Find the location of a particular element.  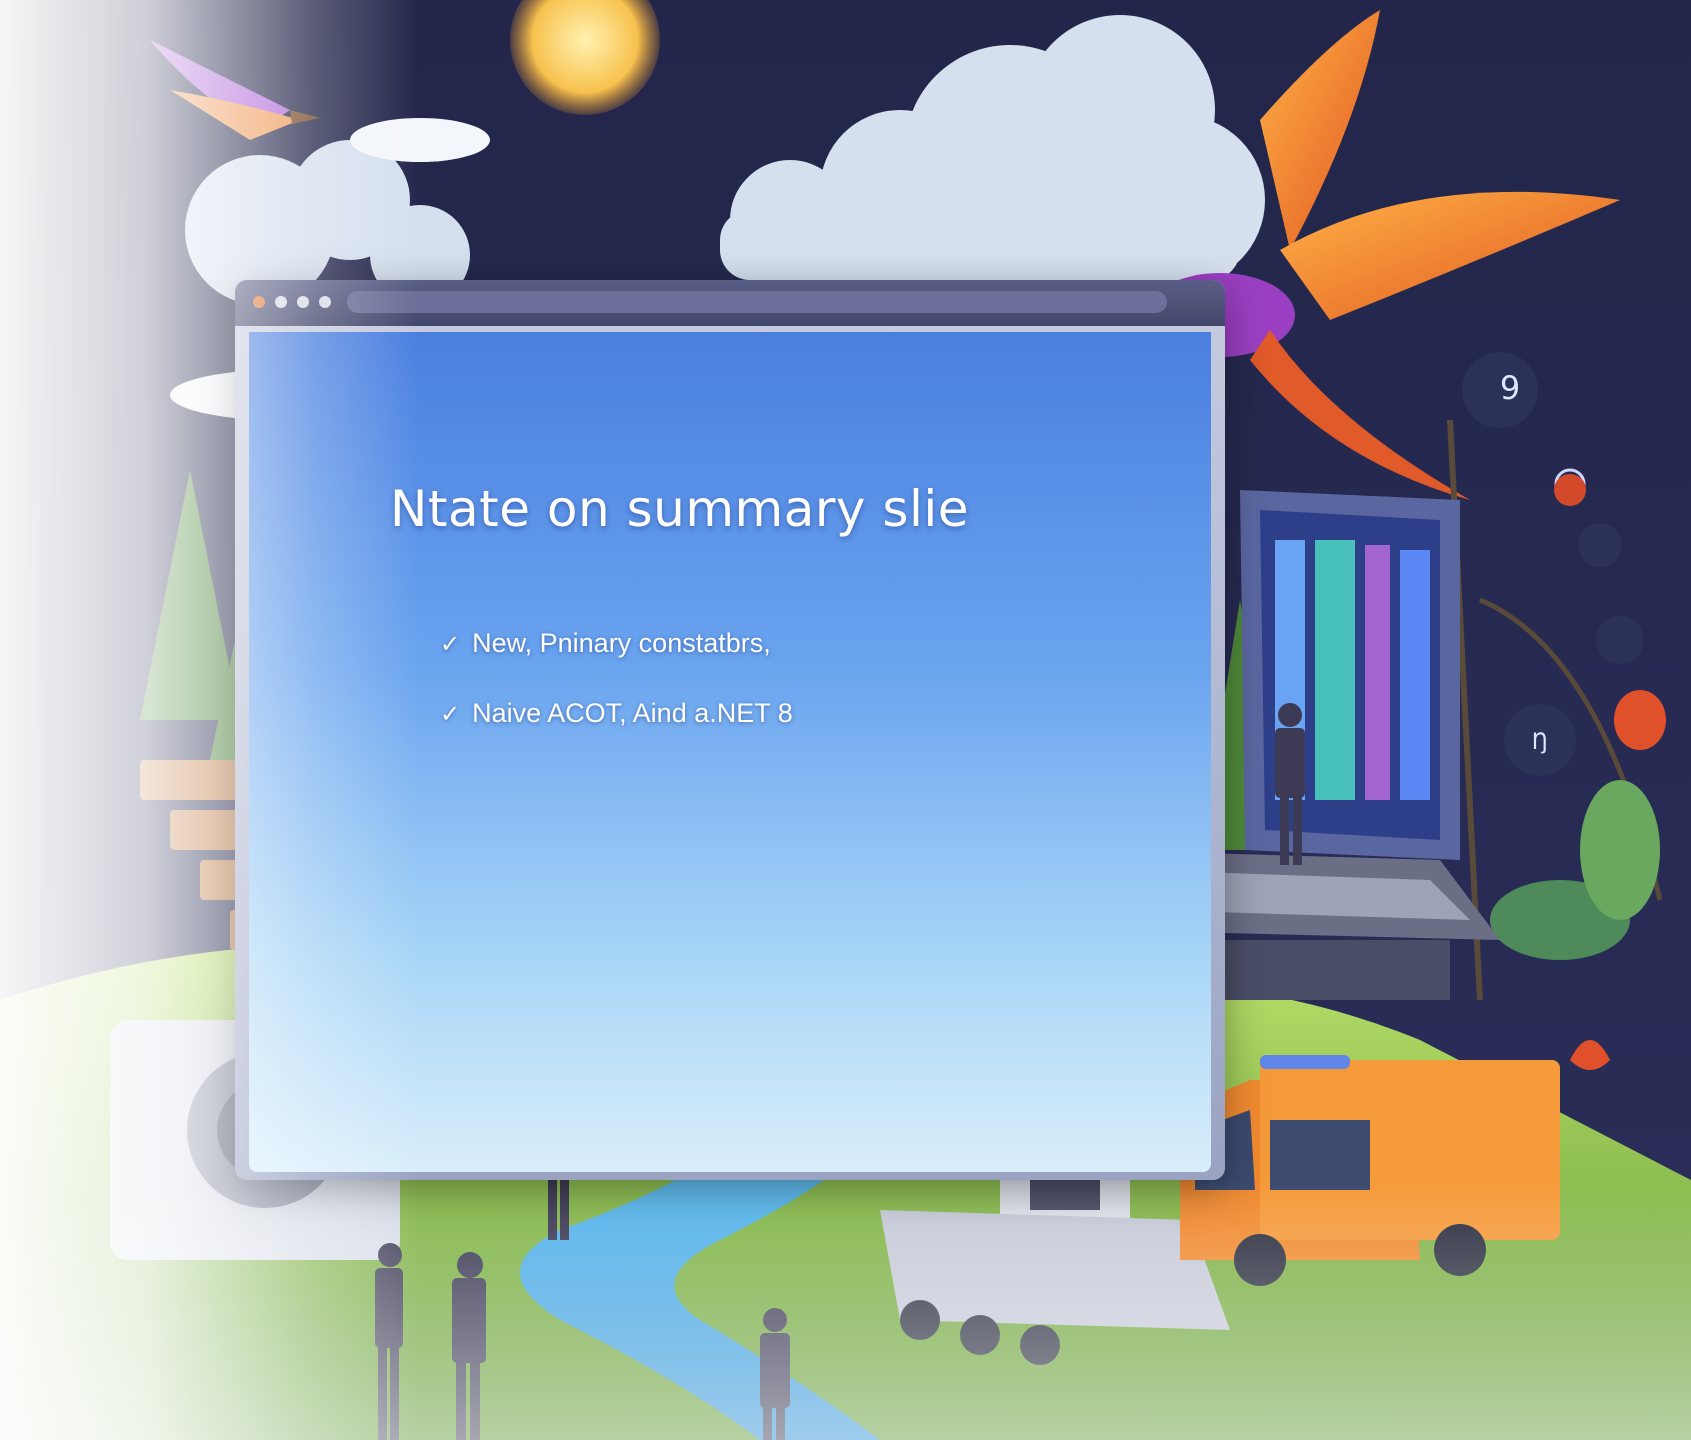

bullet-text: Naive ACOT, Aind a.NET 8 is located at coordinates (632, 713).